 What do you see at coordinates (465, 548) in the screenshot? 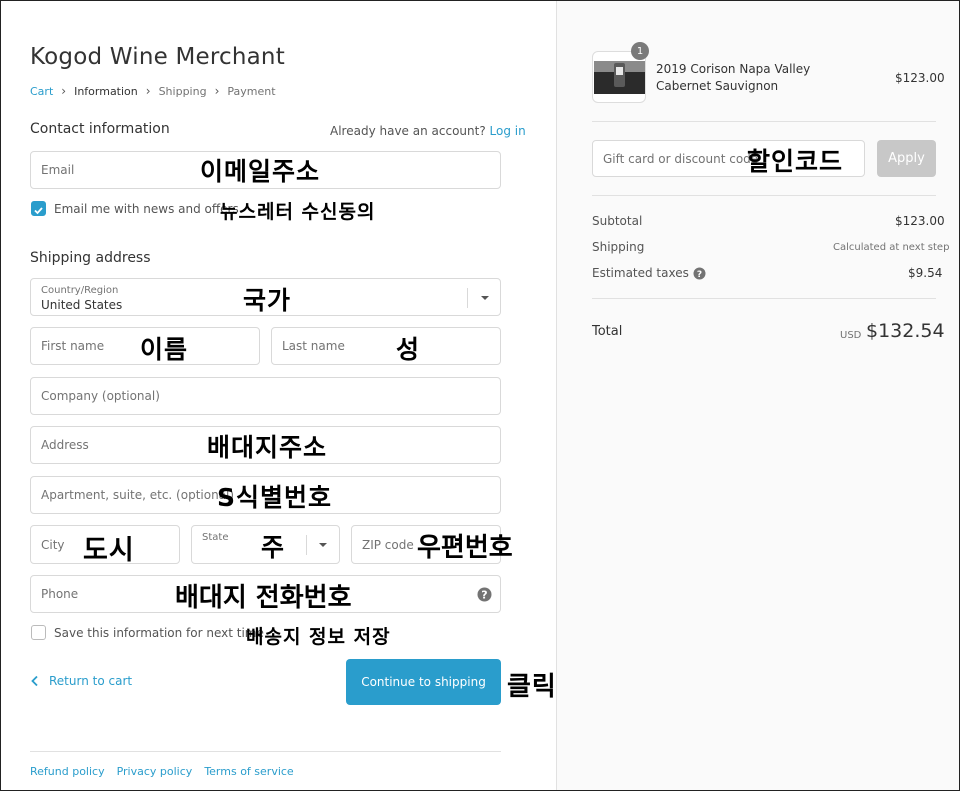
I see `zip-note: 우편번호` at bounding box center [465, 548].